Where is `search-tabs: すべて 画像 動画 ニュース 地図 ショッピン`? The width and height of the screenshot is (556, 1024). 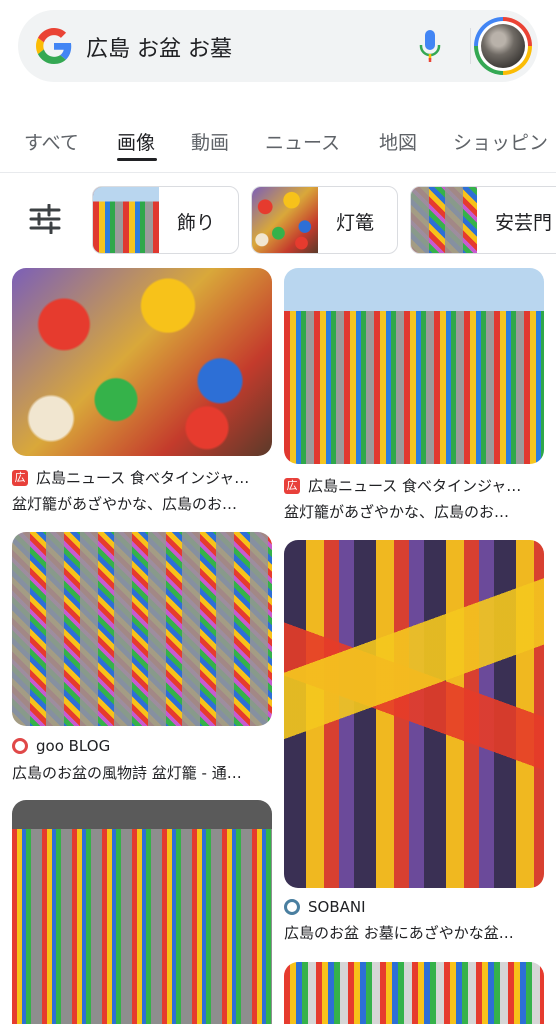 search-tabs: すべて 画像 動画 ニュース 地図 ショッピン is located at coordinates (278, 143).